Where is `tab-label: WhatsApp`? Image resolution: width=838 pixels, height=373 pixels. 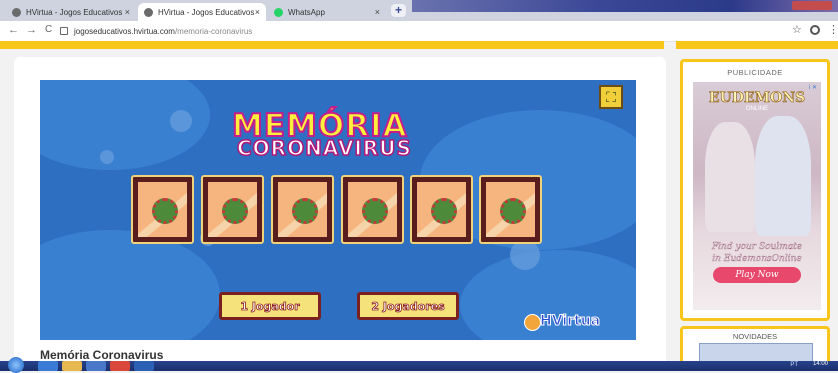
tab-label: WhatsApp is located at coordinates (306, 12).